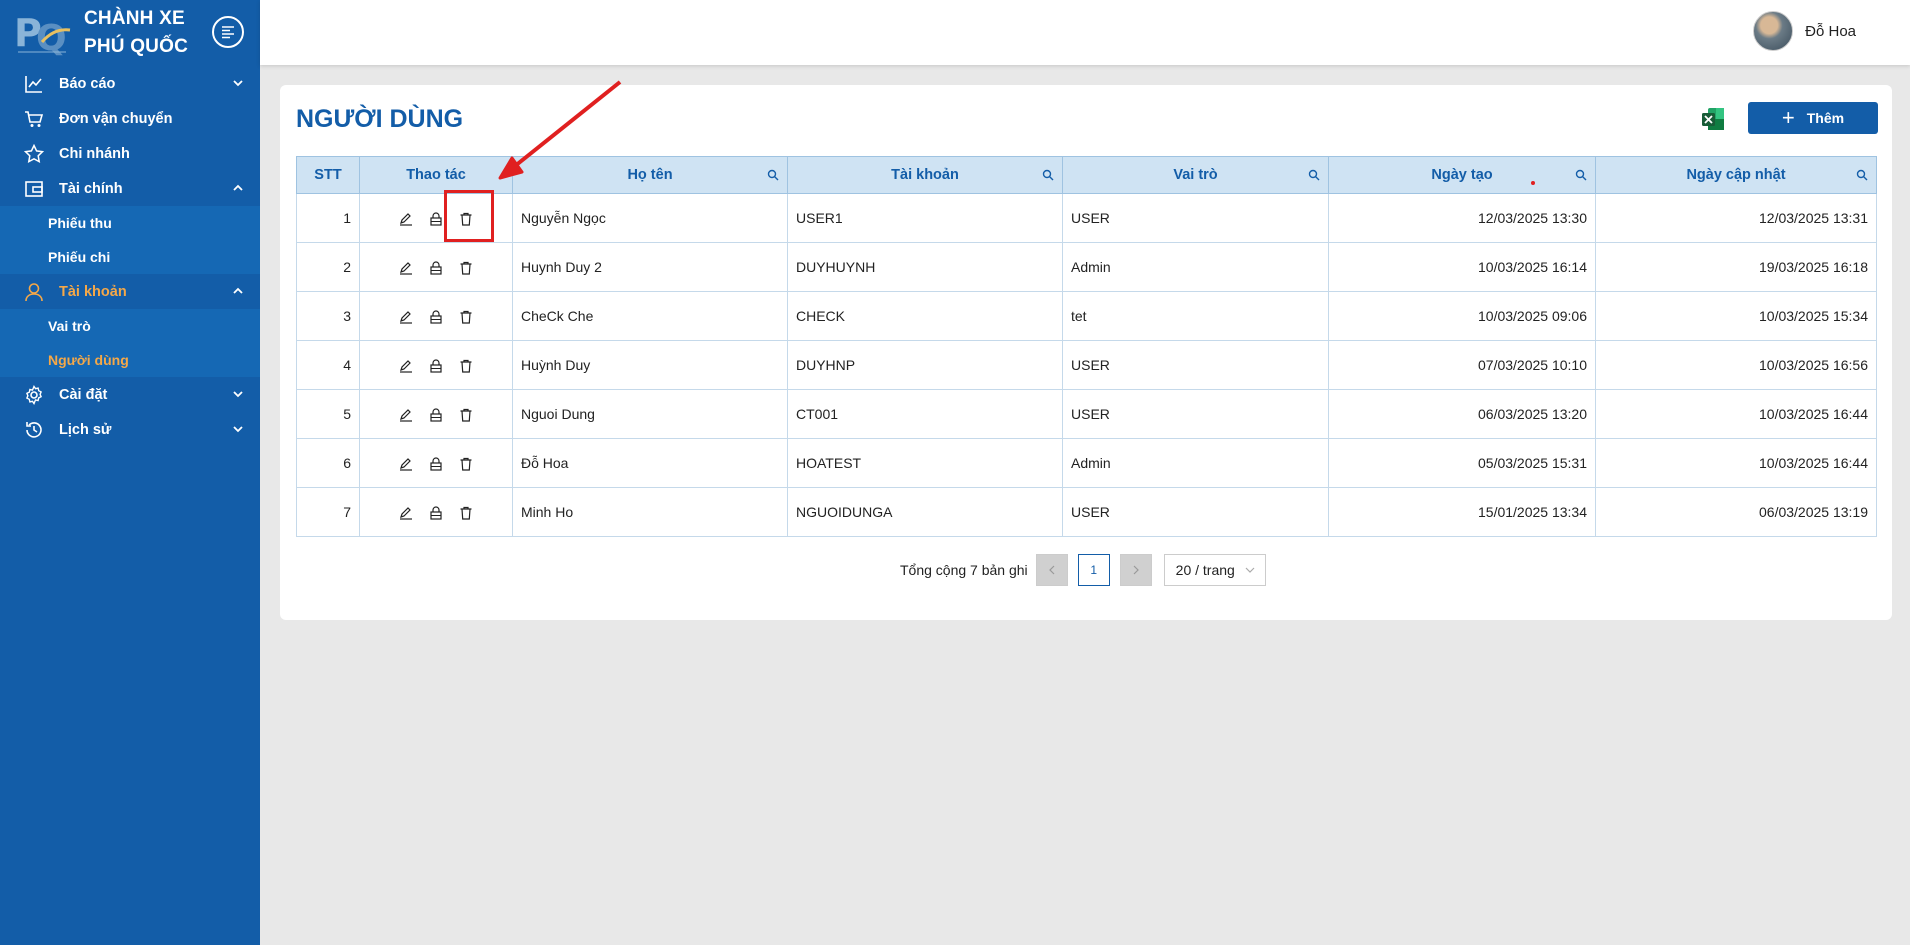 This screenshot has height=945, width=1910. What do you see at coordinates (650, 316) in the screenshot?
I see `cell-name: CheCk Che` at bounding box center [650, 316].